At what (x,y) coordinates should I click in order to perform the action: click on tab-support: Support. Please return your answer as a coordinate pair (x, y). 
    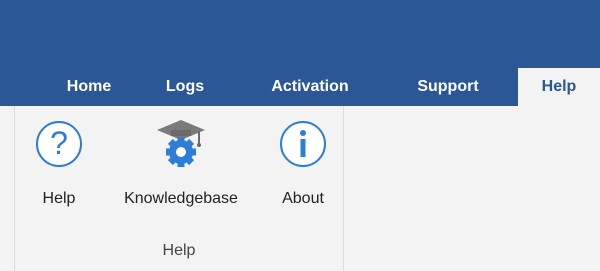
    Looking at the image, I should click on (448, 87).